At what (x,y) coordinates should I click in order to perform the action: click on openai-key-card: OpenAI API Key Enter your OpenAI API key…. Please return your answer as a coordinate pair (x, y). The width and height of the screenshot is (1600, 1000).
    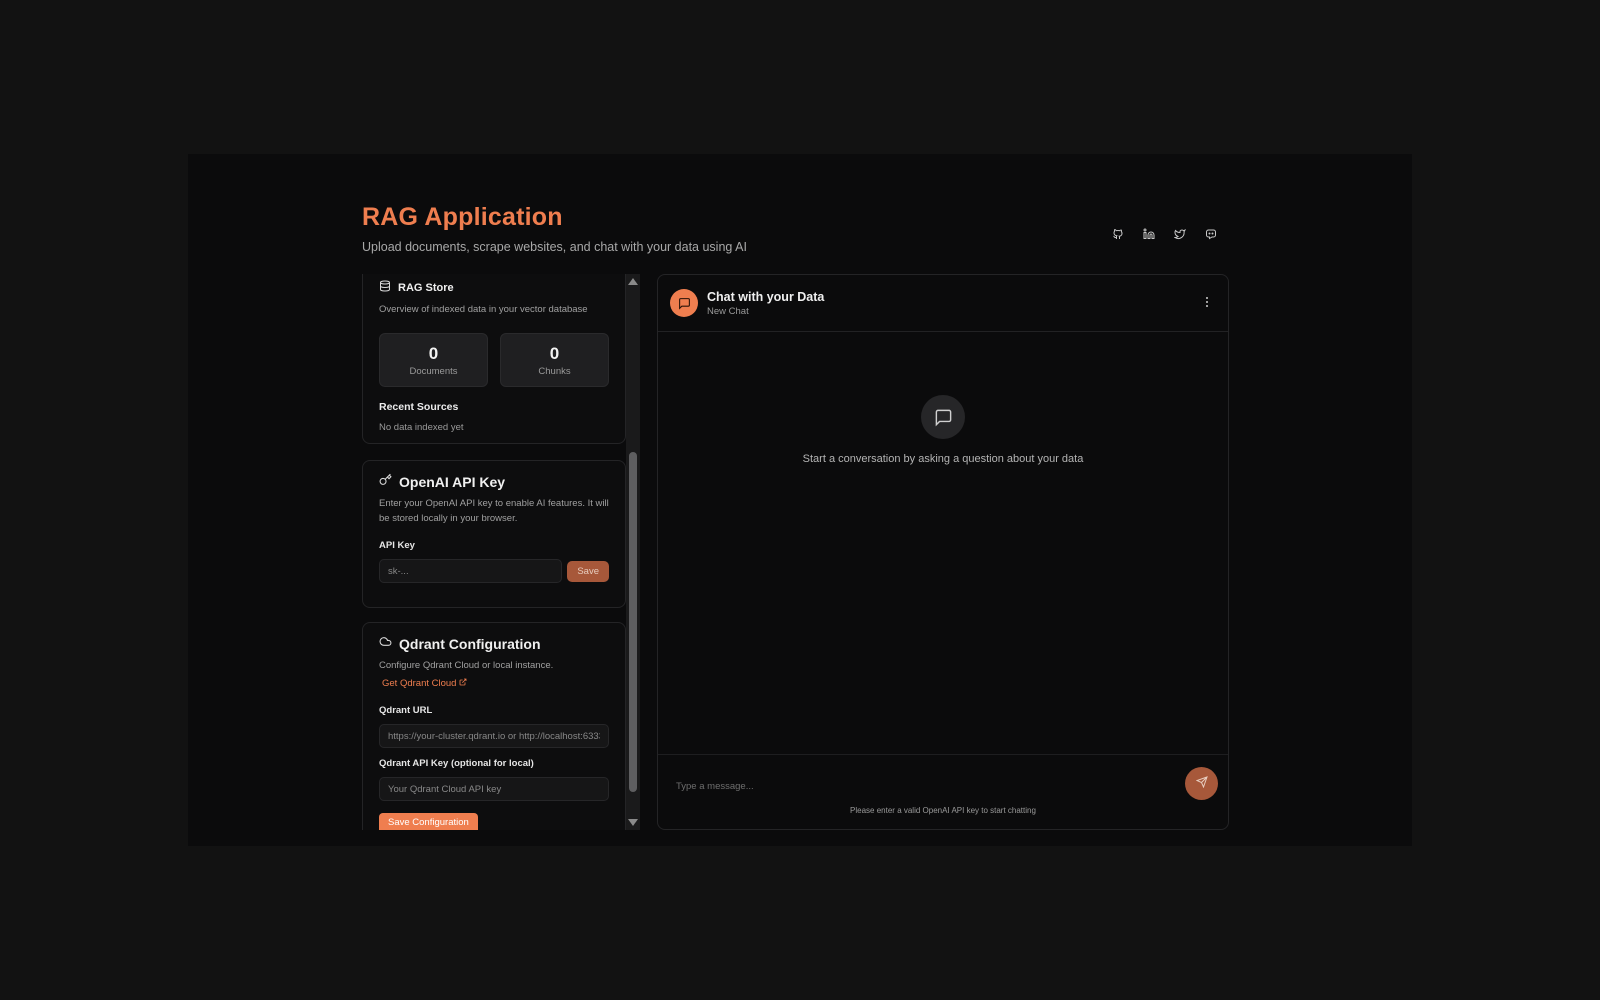
    Looking at the image, I should click on (494, 534).